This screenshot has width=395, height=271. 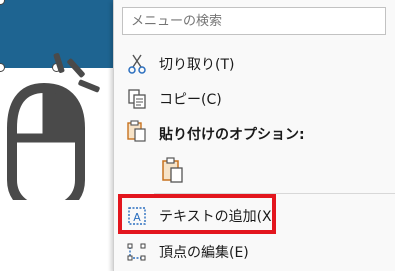 I want to click on highlight-box, so click(x=197, y=214).